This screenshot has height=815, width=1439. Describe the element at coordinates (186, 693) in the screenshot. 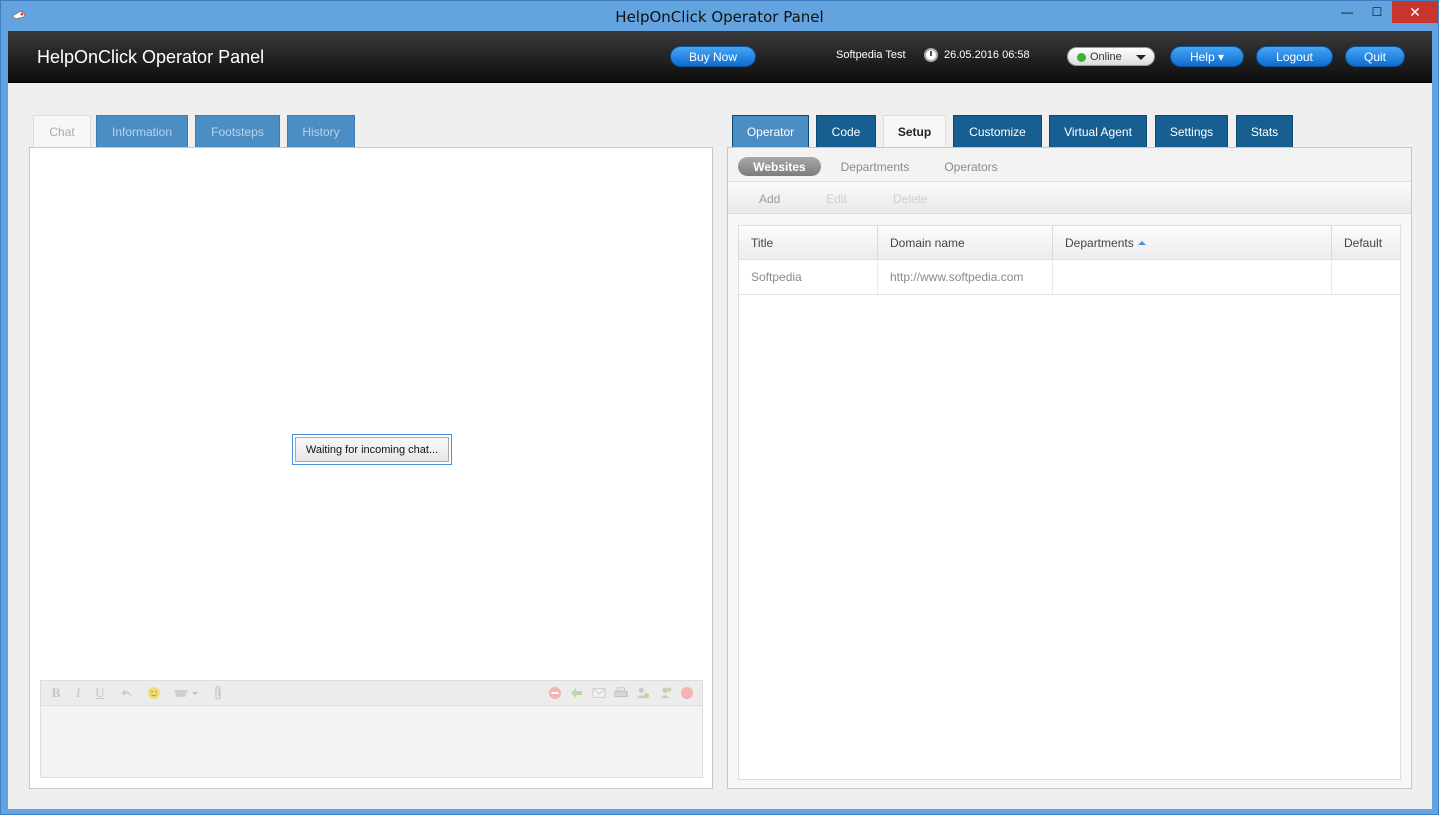

I see `translate-icon` at that location.